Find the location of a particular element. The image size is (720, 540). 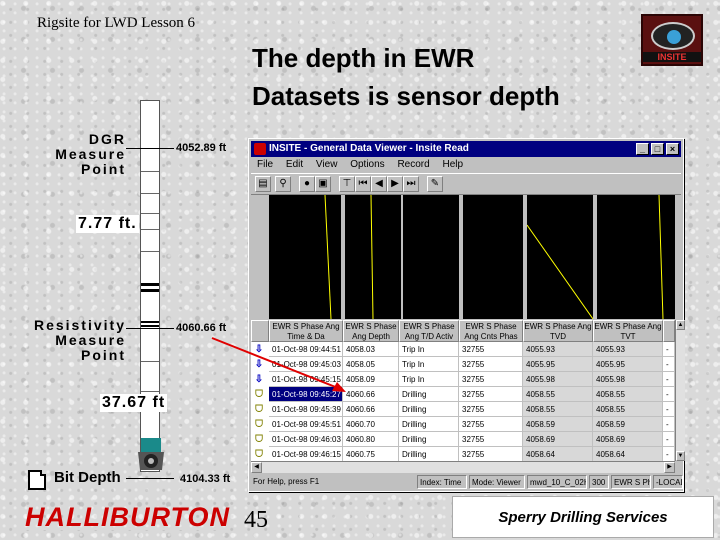

offset-dgr-res: 7.77 ft. is located at coordinates (107, 224).